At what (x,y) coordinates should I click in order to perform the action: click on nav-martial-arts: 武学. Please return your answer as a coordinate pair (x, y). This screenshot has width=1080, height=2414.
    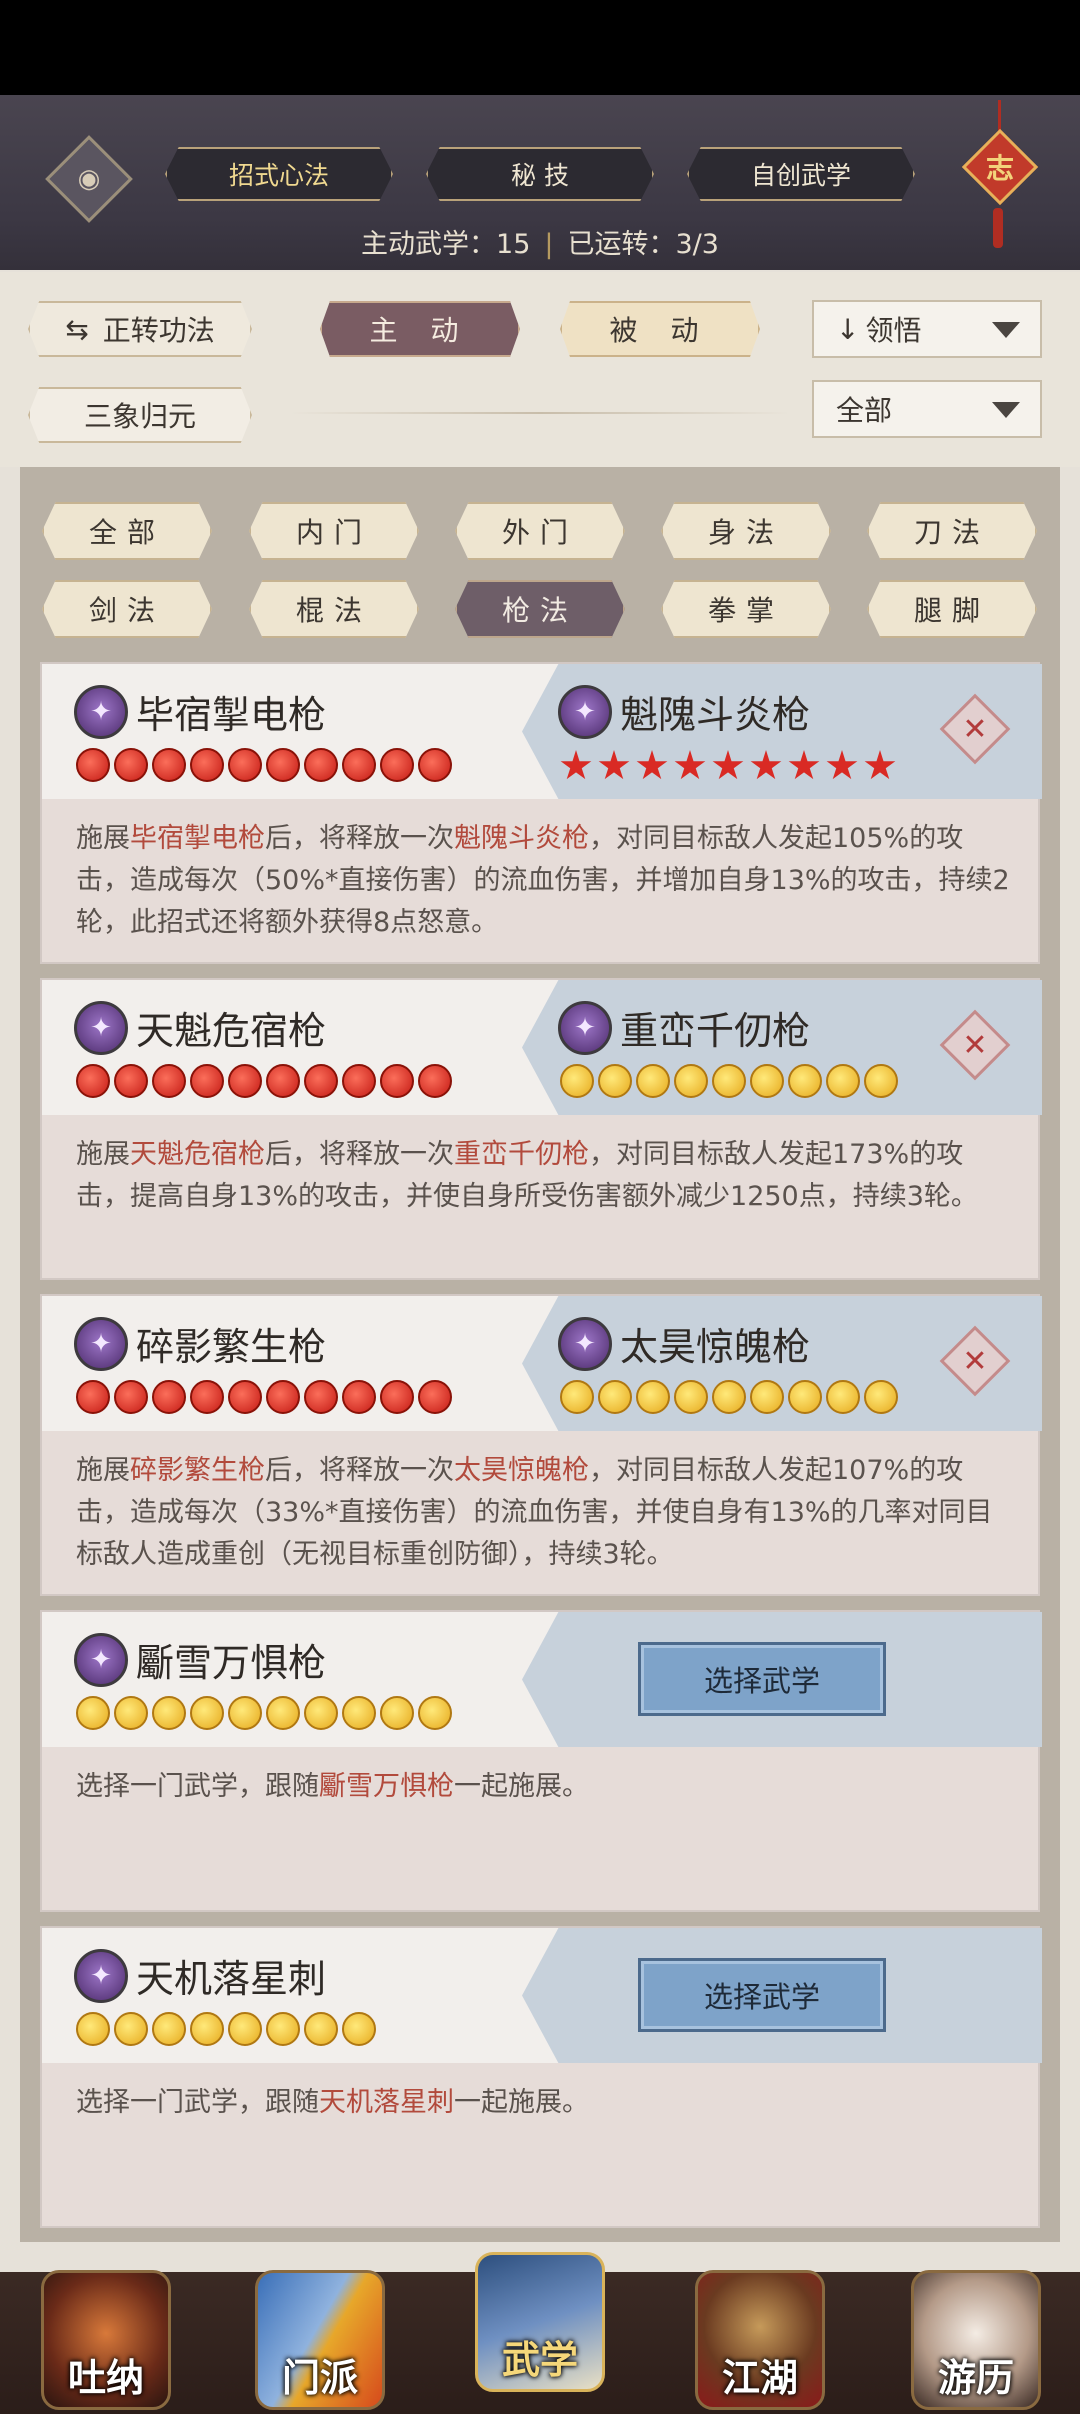
    Looking at the image, I should click on (540, 2312).